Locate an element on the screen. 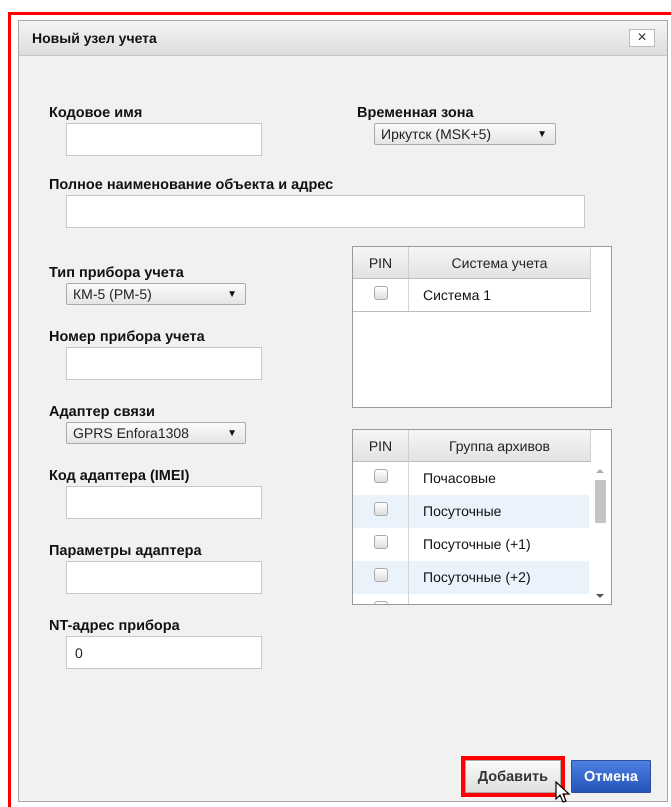 Image resolution: width=671 pixels, height=807 pixels. field-label: Полное наименование объекта и адрес is located at coordinates (191, 185).